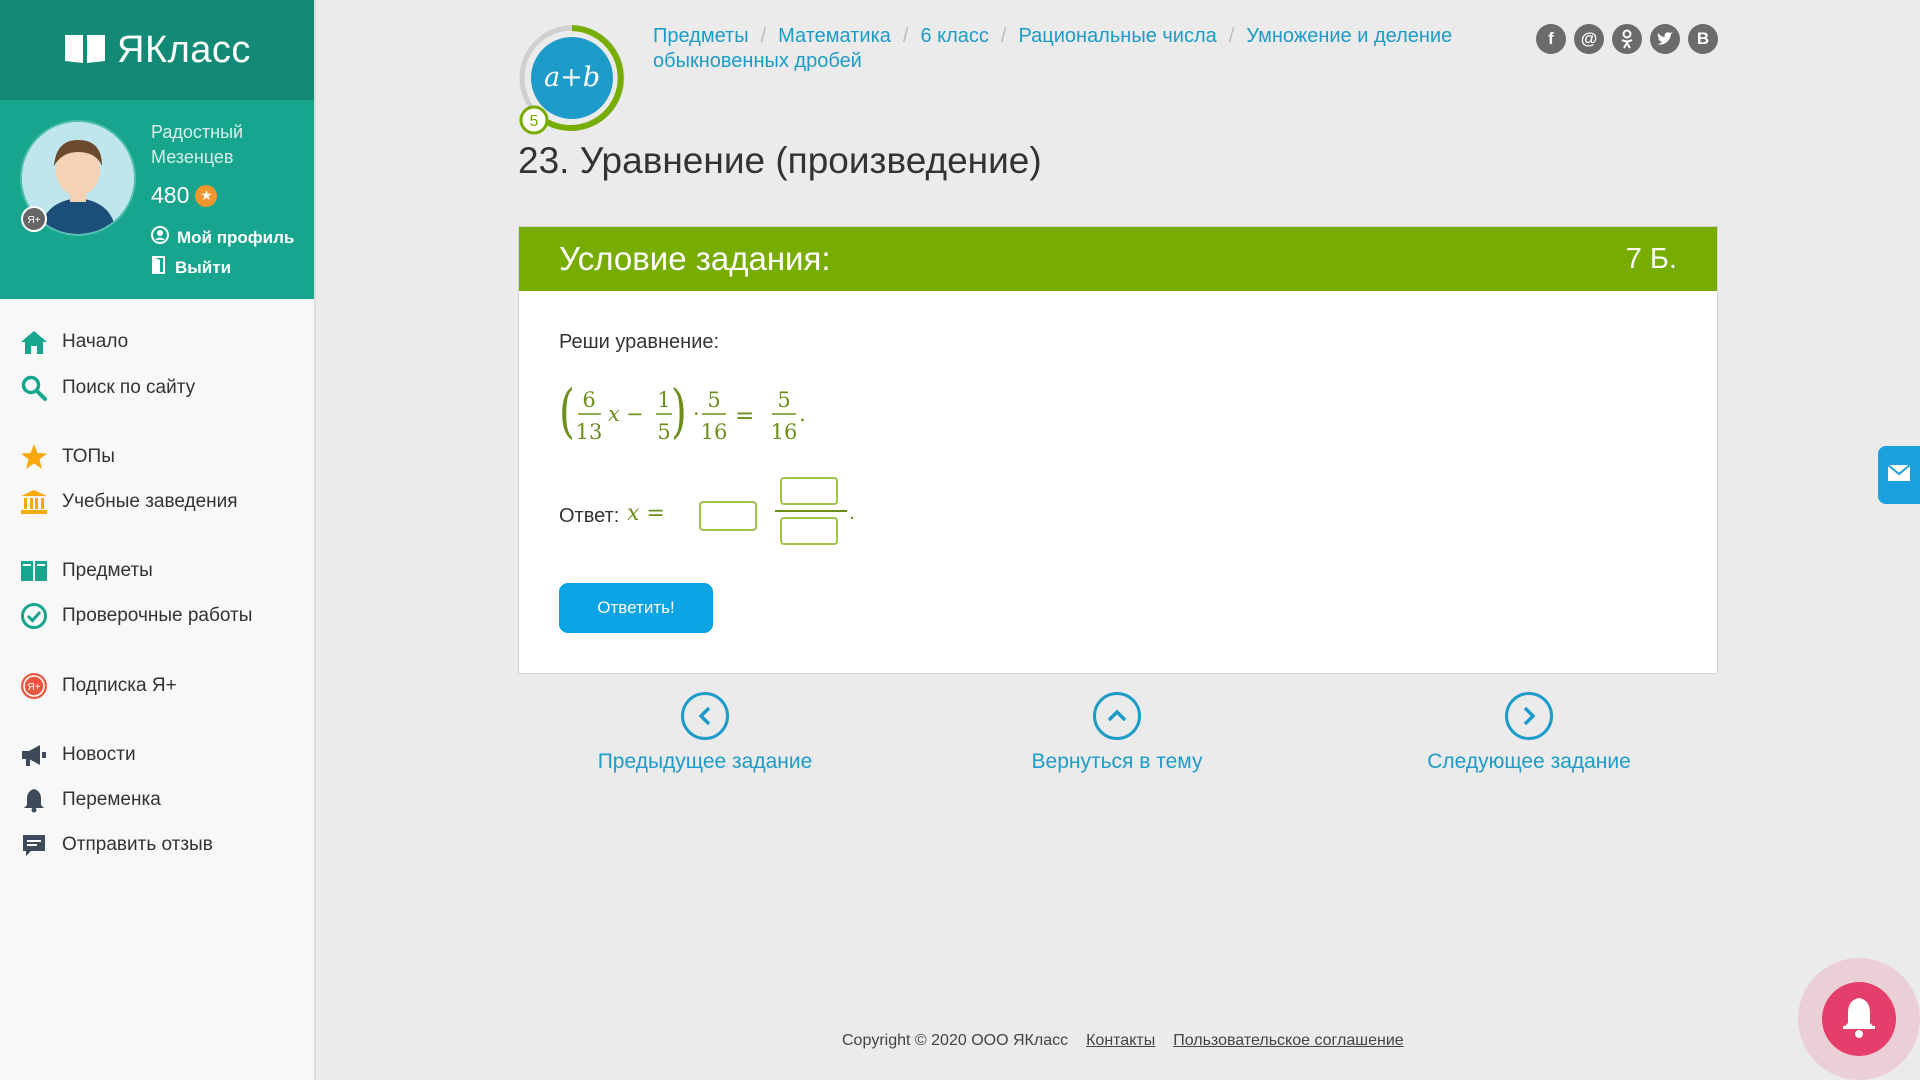  I want to click on sidebar-item-label: Проверочные работы, so click(157, 615).